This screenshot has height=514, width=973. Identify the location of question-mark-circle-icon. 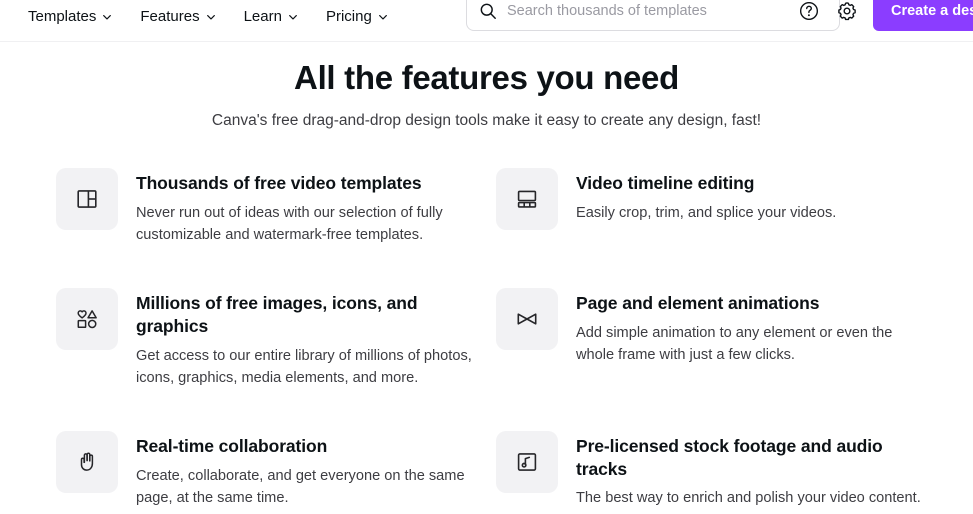
(809, 11).